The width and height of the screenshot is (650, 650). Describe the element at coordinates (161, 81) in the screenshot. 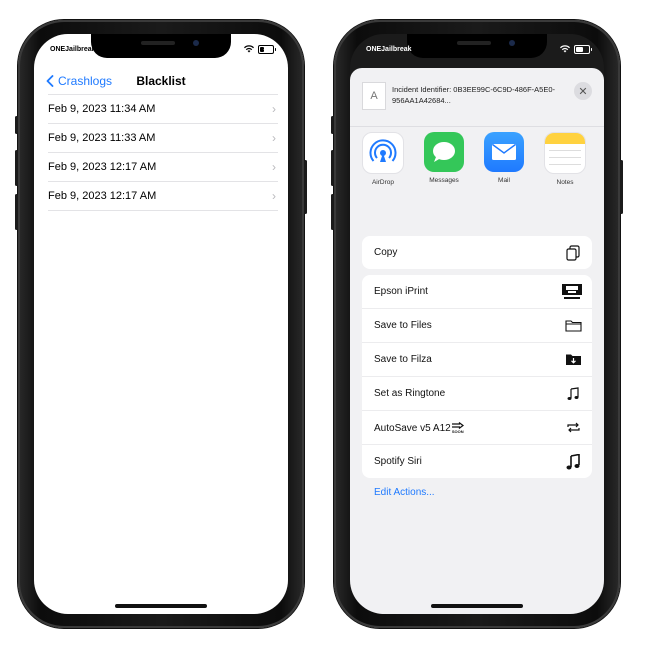

I see `navigation-bar: Crashlogs Blacklist` at that location.